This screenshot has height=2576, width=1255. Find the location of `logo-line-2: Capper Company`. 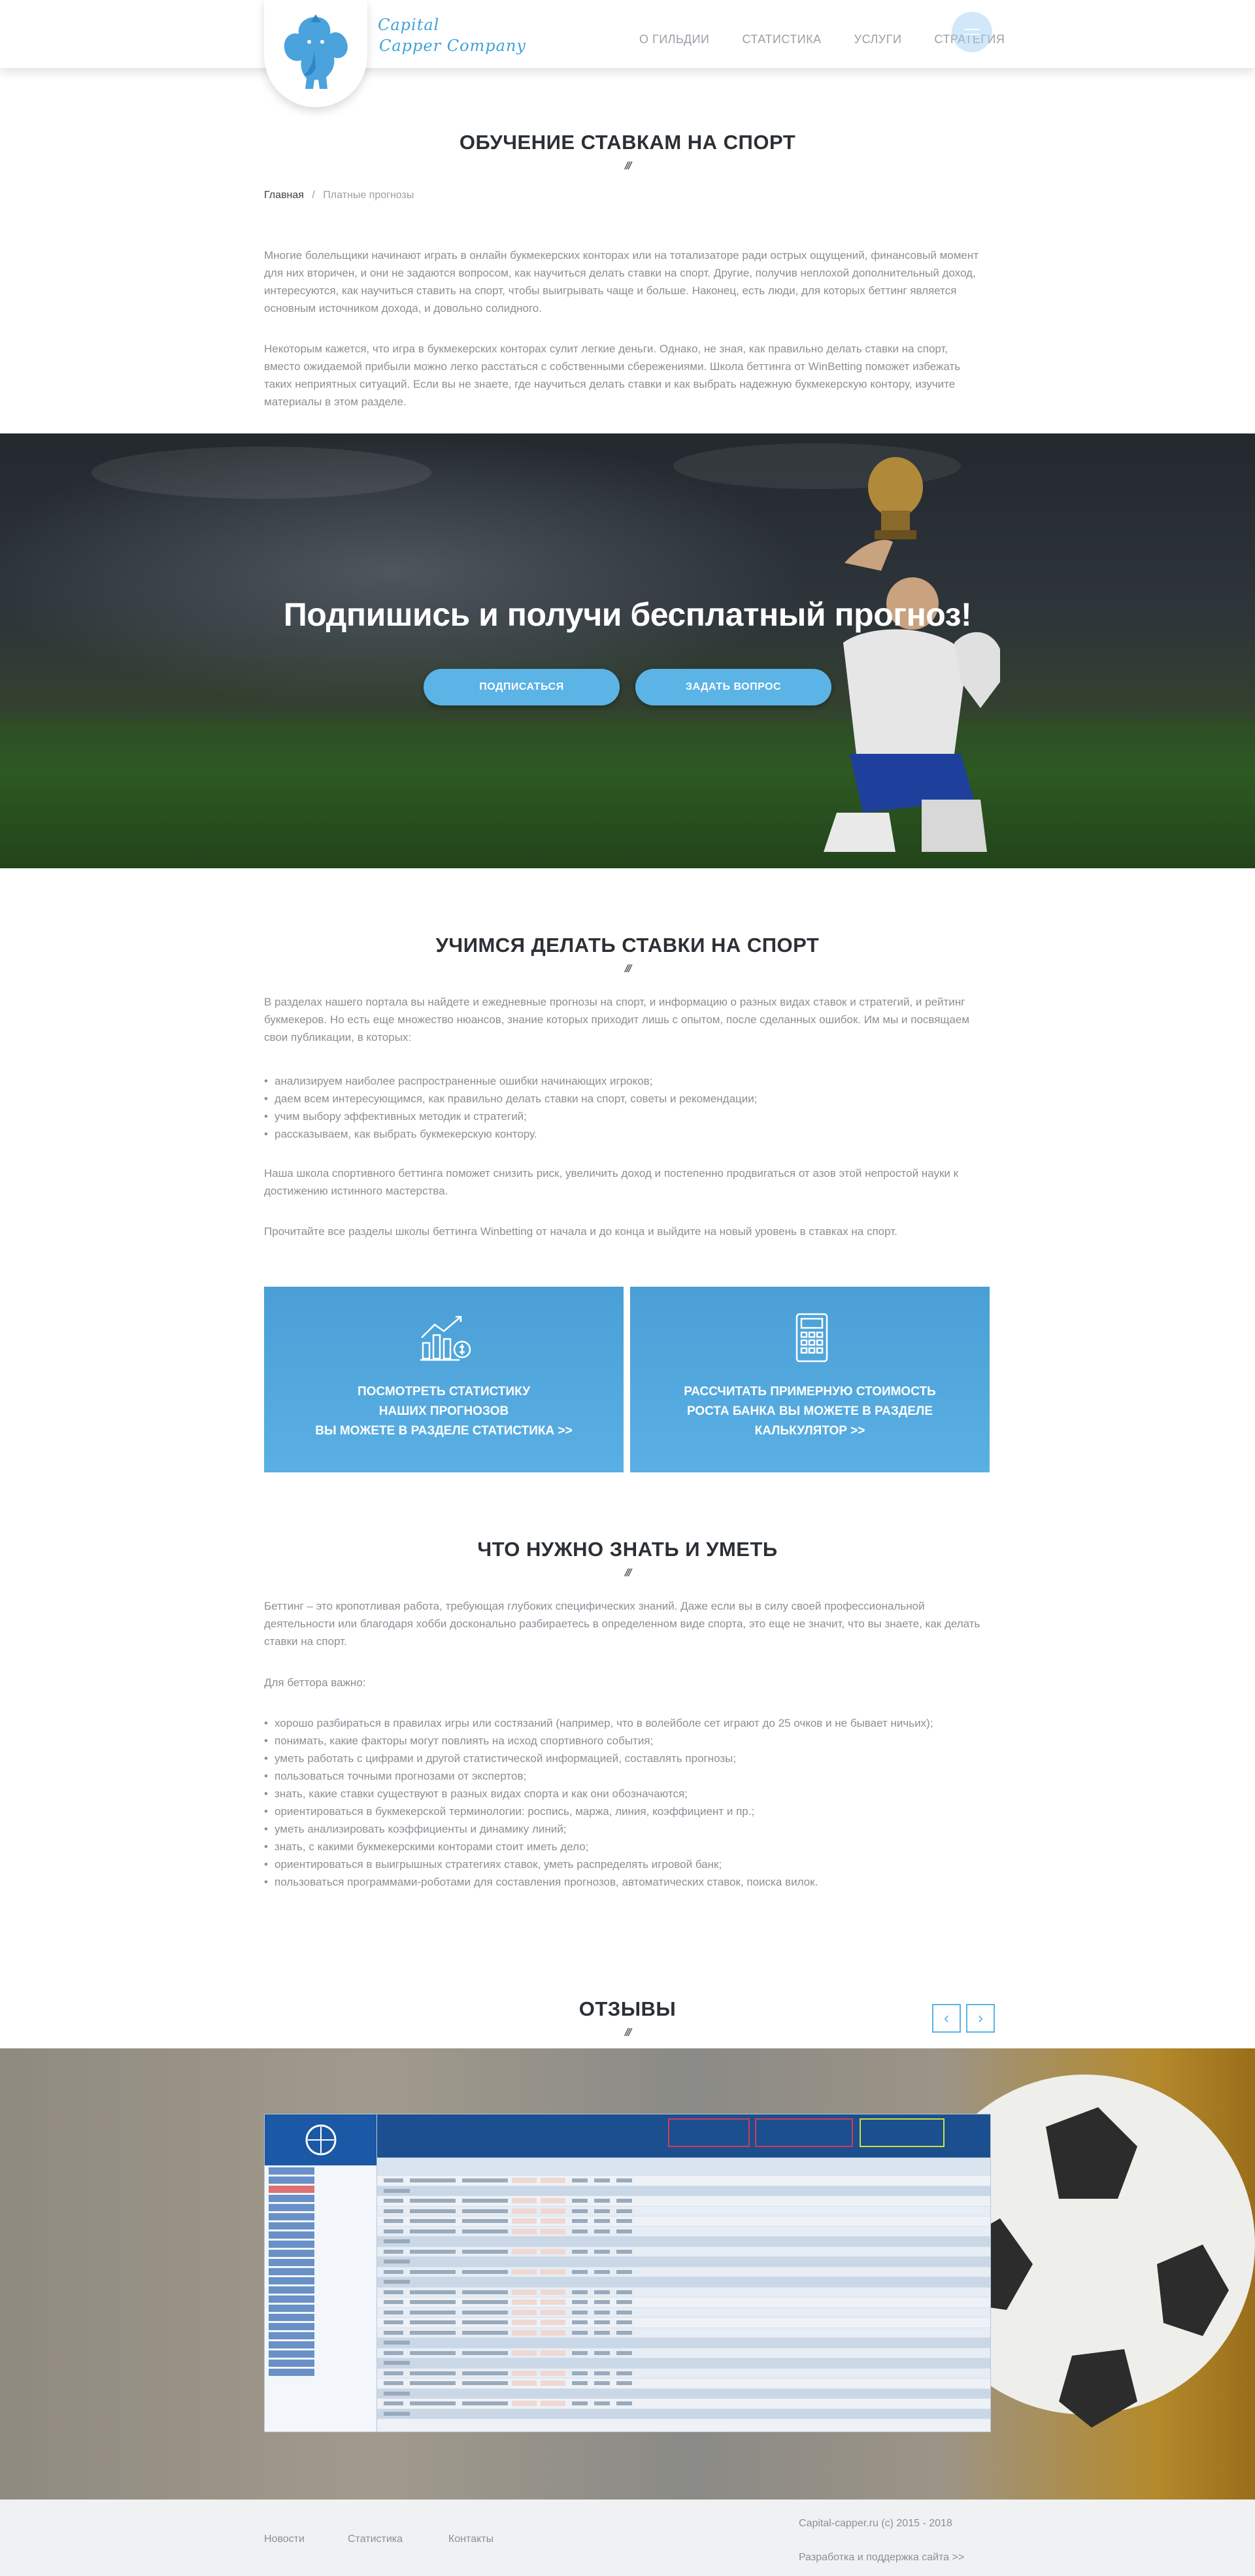

logo-line-2: Capper Company is located at coordinates (453, 46).